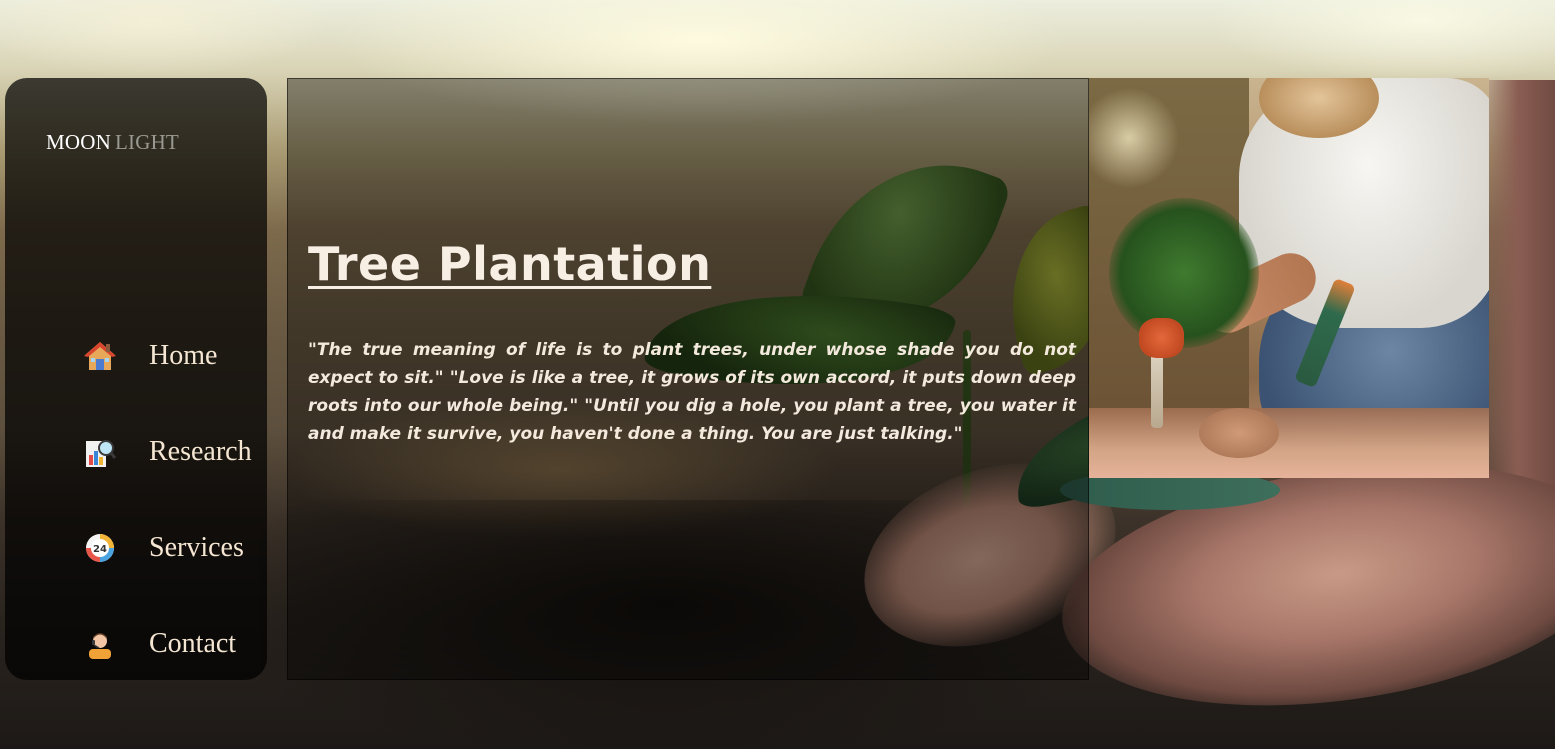 This screenshot has width=1555, height=749. Describe the element at coordinates (193, 643) in the screenshot. I see `sidebar-item-label: Contact` at that location.